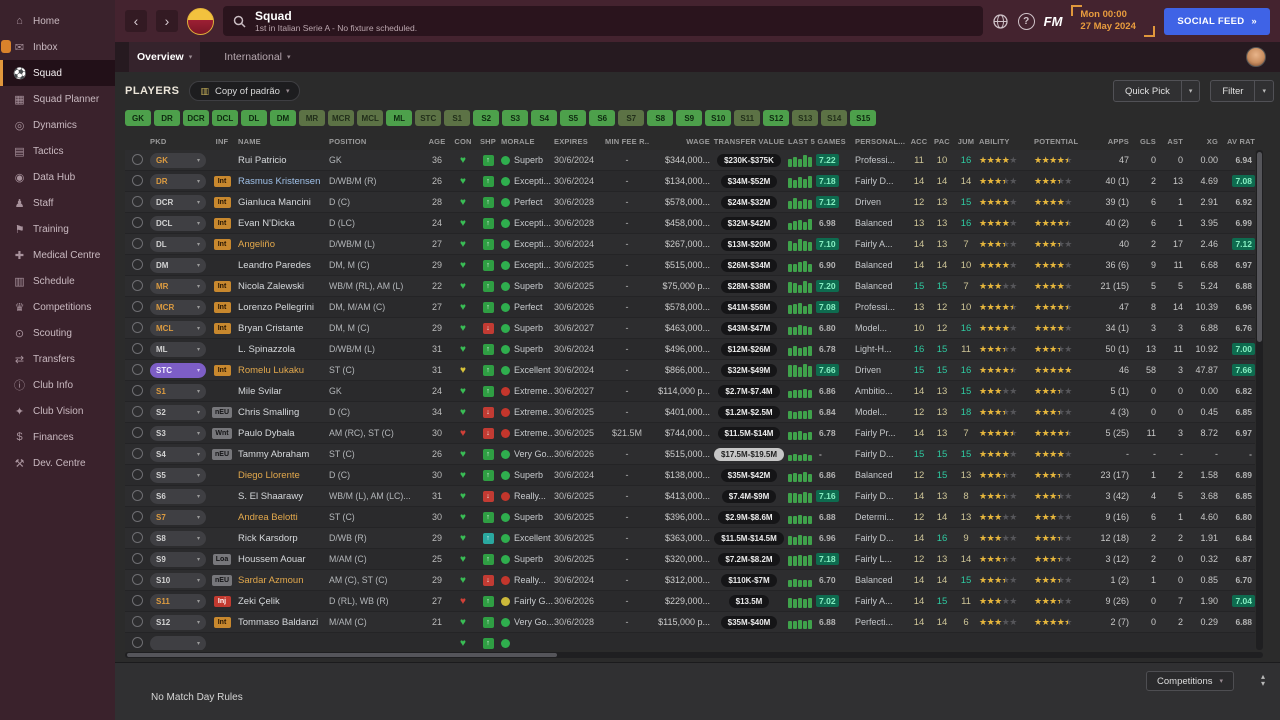  I want to click on column-header-jum: JUM, so click(966, 141).